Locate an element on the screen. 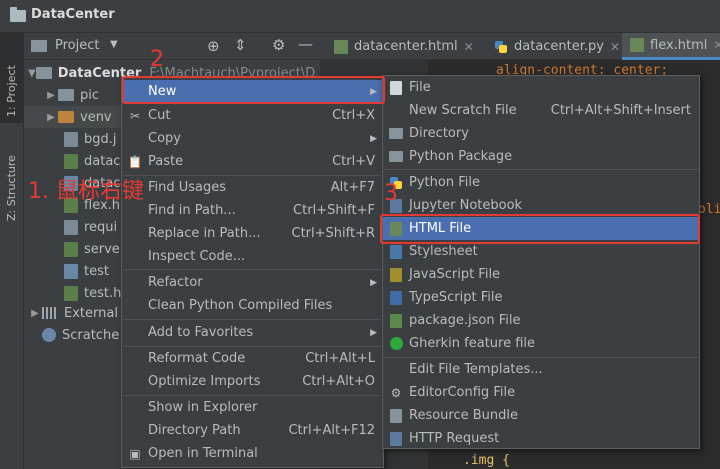 This screenshot has width=720, height=469. tab-flex-html: flex.html ✕ is located at coordinates (671, 46).